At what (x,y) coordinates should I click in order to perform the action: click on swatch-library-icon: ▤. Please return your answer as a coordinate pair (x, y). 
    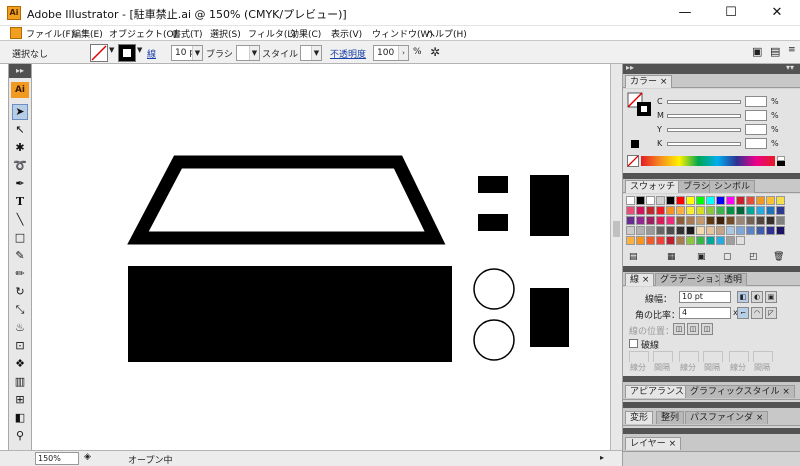
    Looking at the image, I should click on (633, 257).